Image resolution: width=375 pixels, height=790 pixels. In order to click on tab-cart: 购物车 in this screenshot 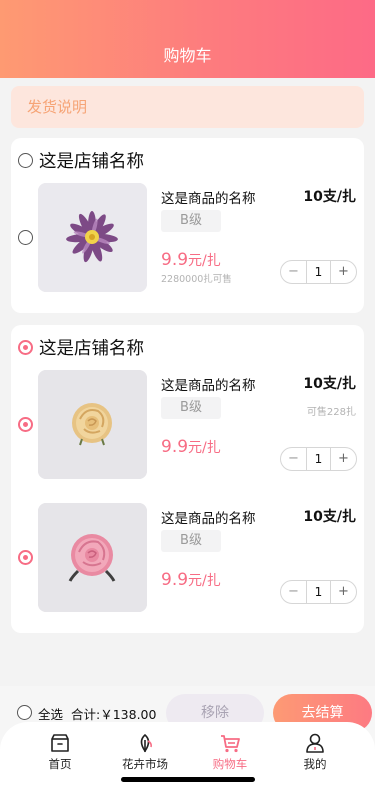, I will do `click(230, 752)`.